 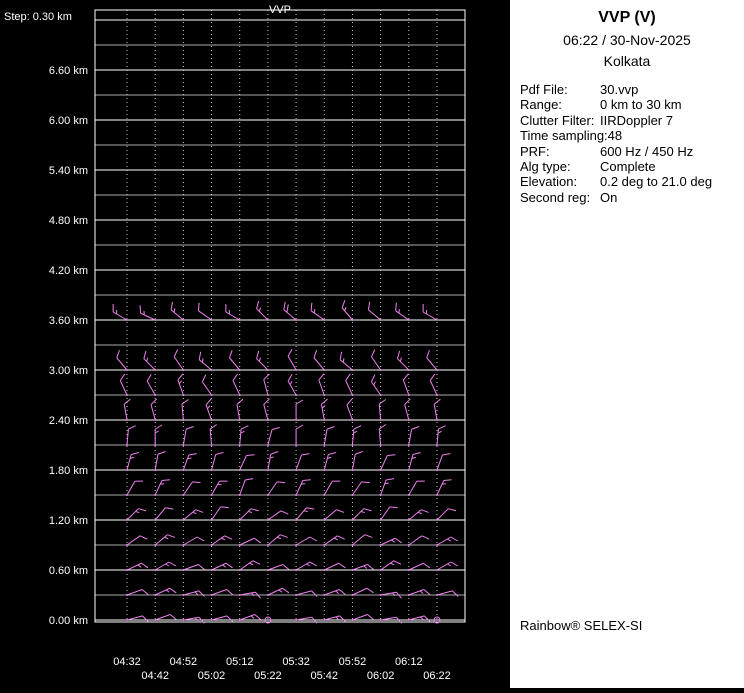 I want to click on info-field-label: Elevation:, so click(x=560, y=181).